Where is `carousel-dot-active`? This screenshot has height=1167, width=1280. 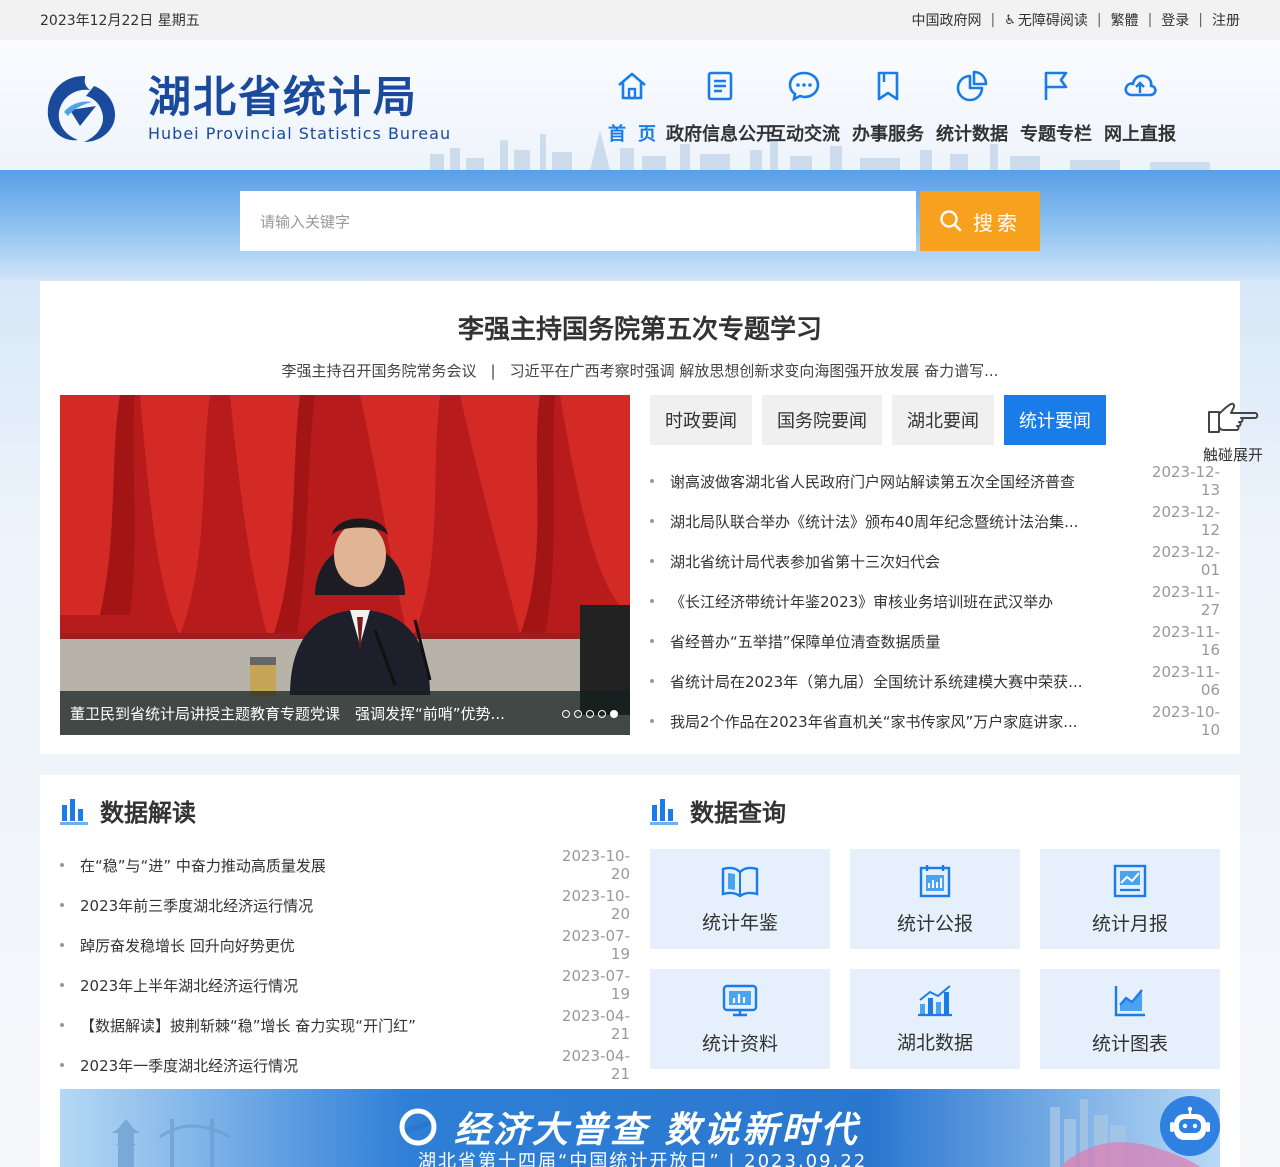 carousel-dot-active is located at coordinates (614, 714).